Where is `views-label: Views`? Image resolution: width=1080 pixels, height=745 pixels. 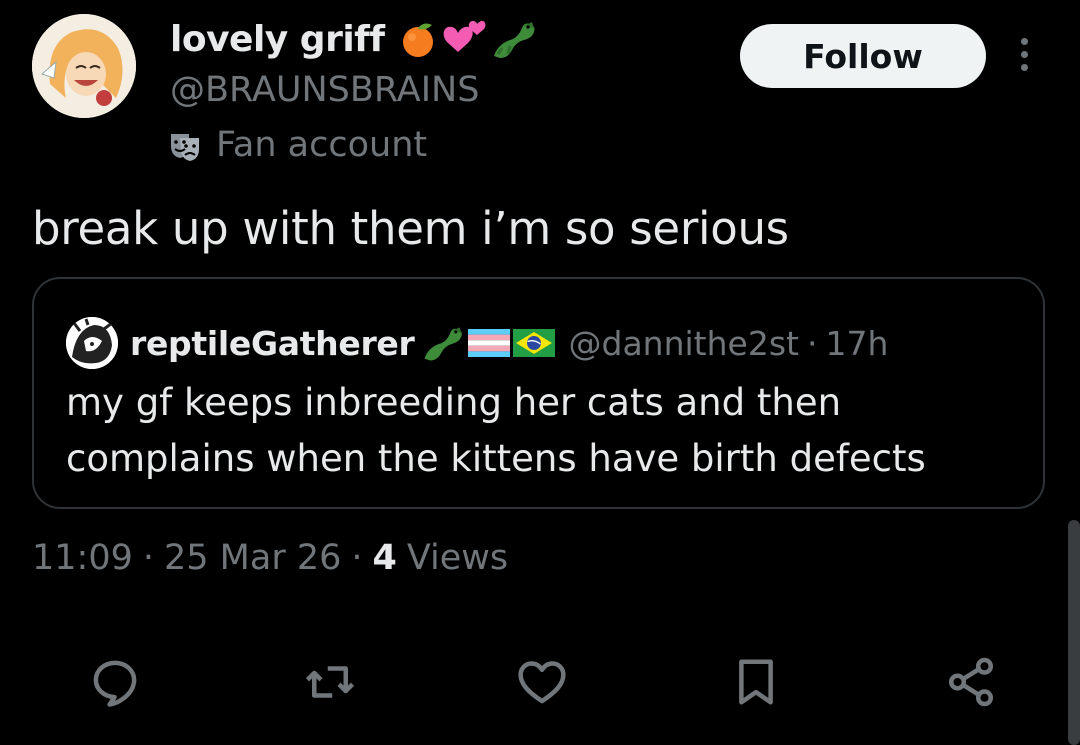 views-label: Views is located at coordinates (457, 558).